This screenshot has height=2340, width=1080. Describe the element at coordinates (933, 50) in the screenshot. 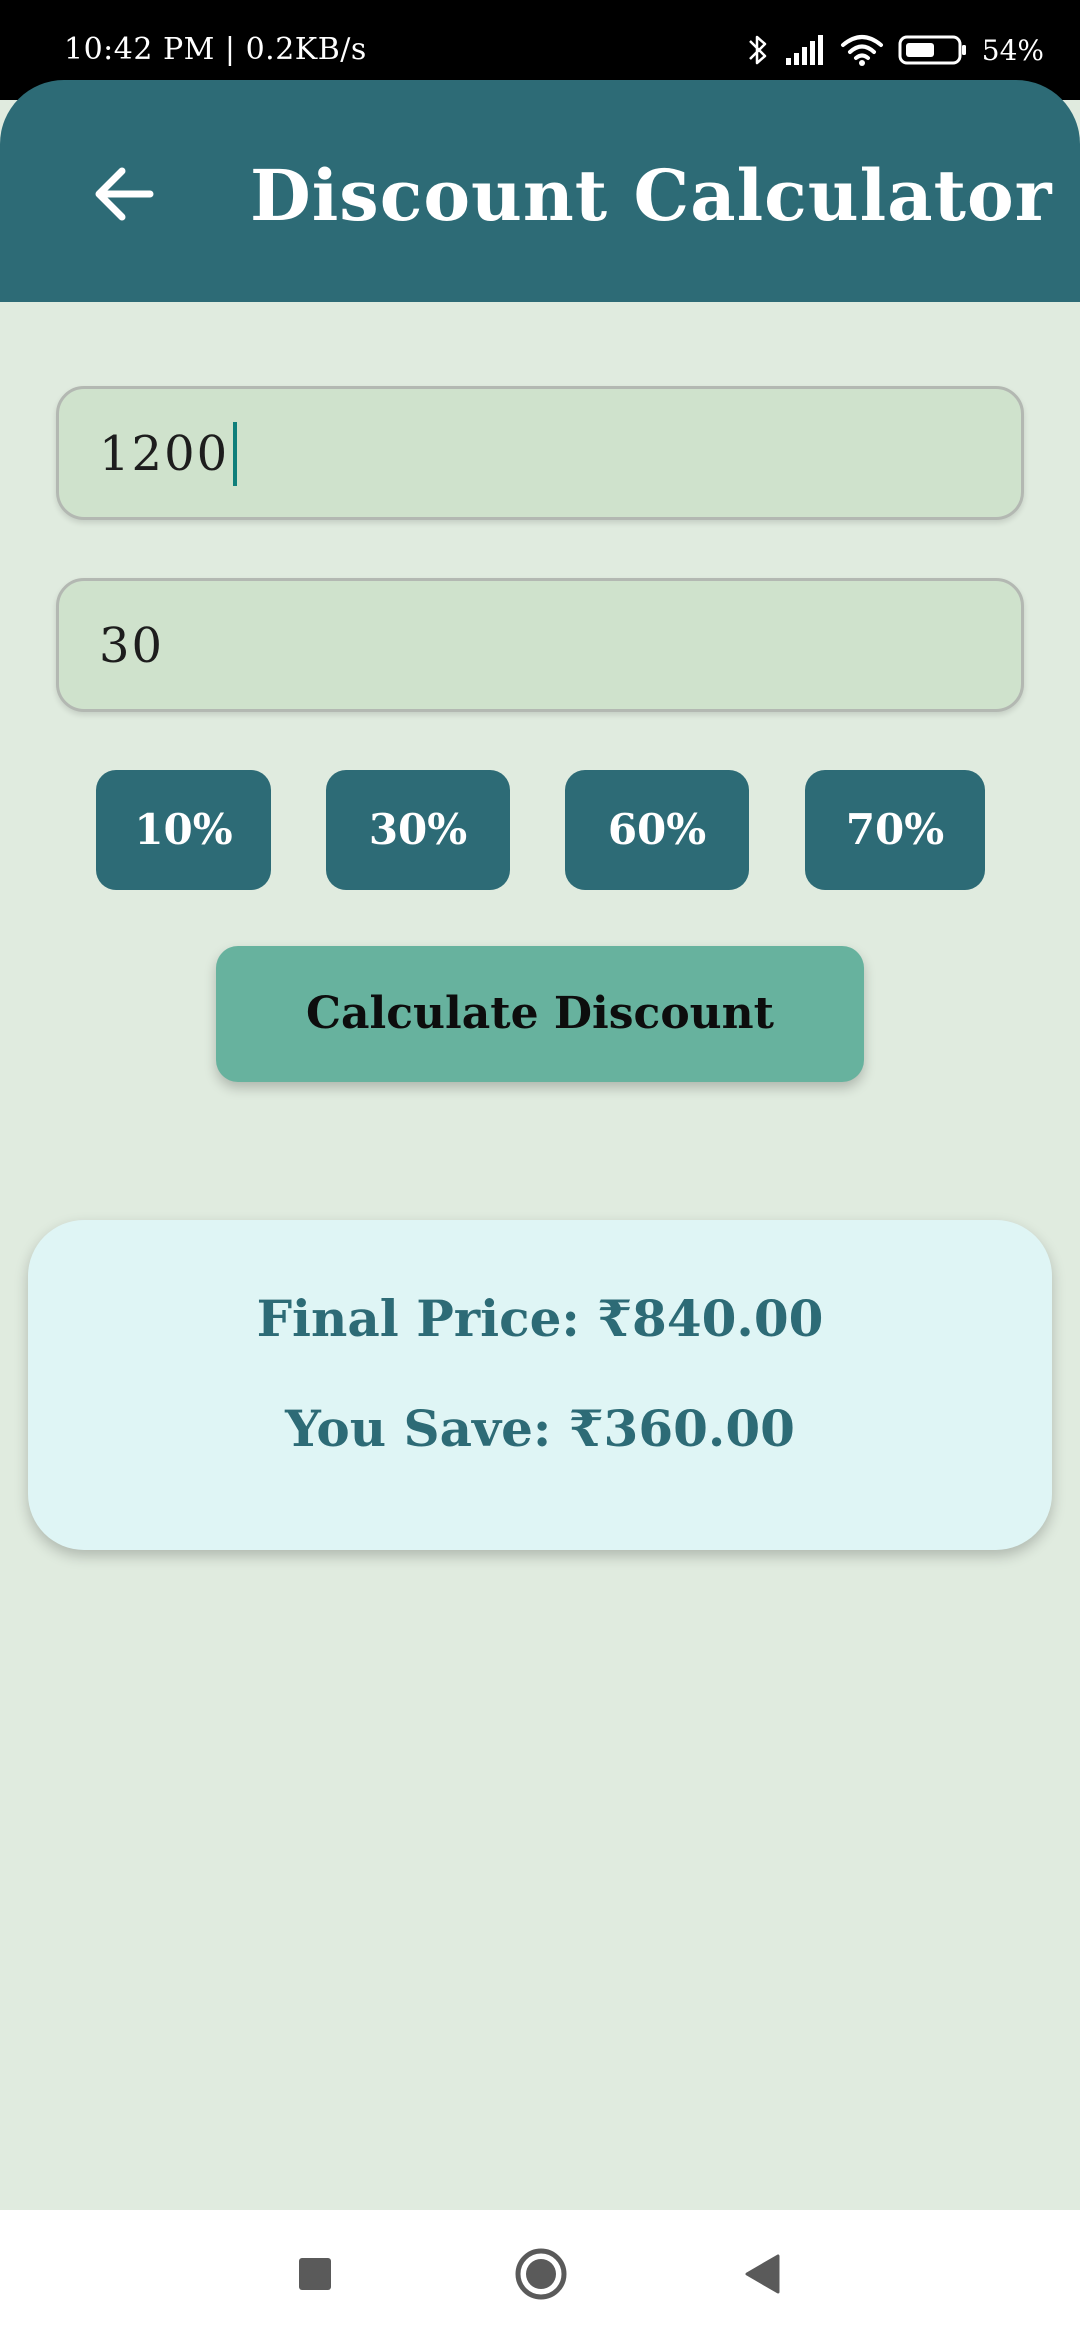

I see `battery-icon` at that location.